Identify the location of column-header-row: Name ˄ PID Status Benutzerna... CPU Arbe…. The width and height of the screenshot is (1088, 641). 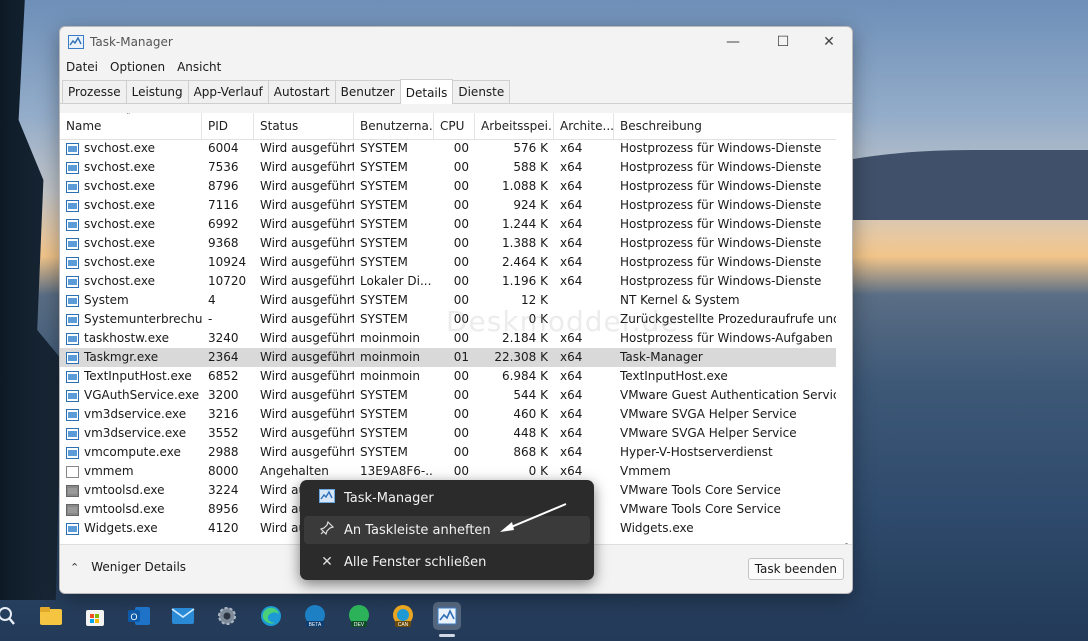
(448, 126).